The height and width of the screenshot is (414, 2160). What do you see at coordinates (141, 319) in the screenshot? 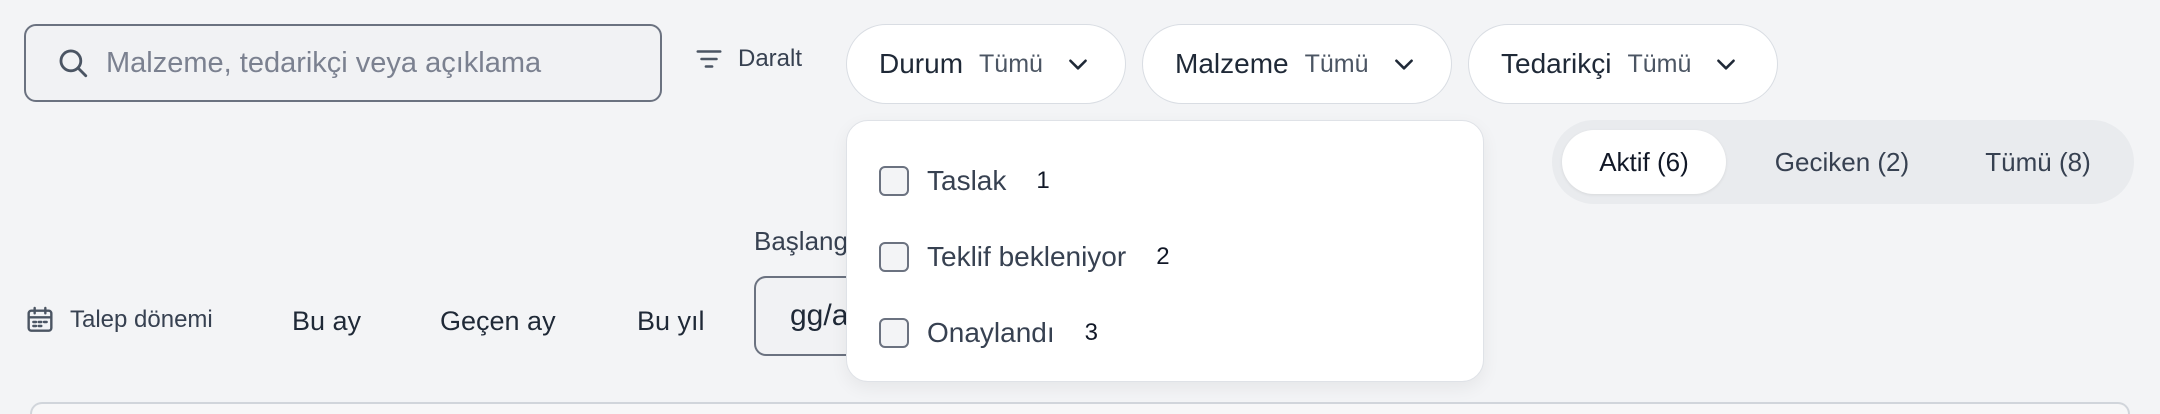
I see `period-label: Talep dönemi` at bounding box center [141, 319].